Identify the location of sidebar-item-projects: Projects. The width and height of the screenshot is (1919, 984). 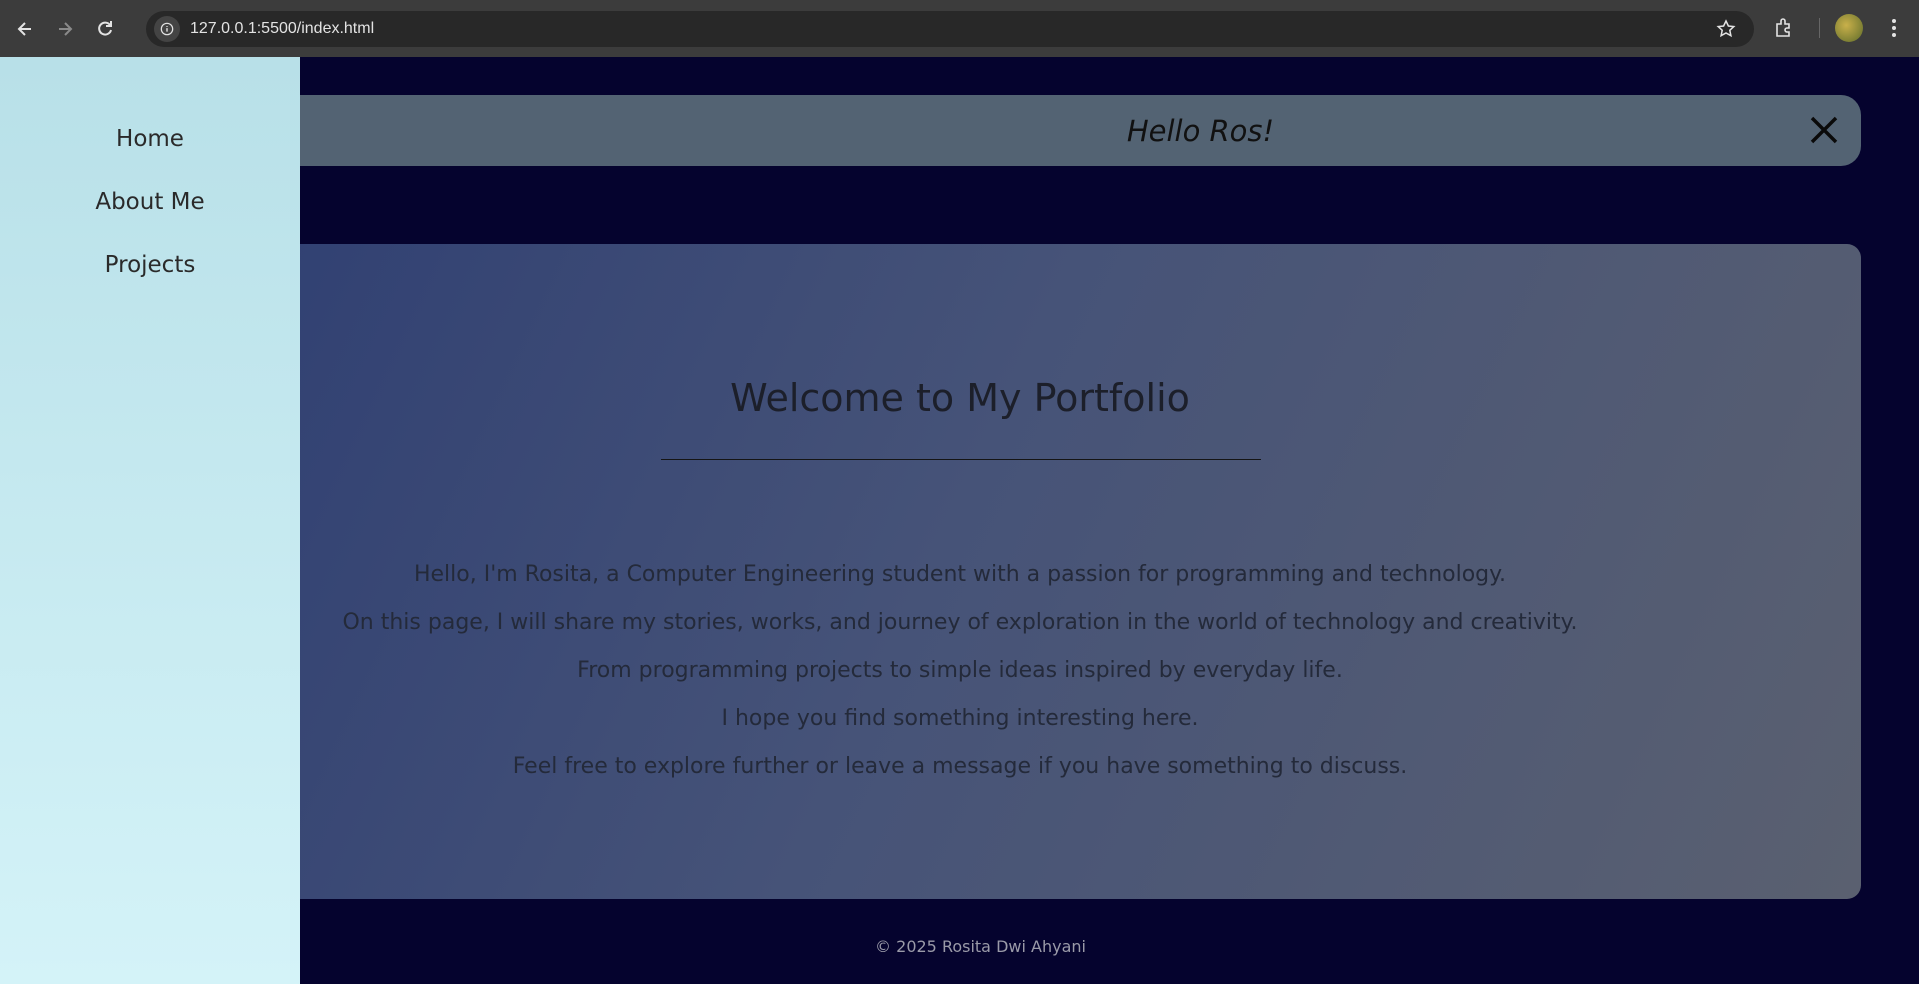
(150, 283).